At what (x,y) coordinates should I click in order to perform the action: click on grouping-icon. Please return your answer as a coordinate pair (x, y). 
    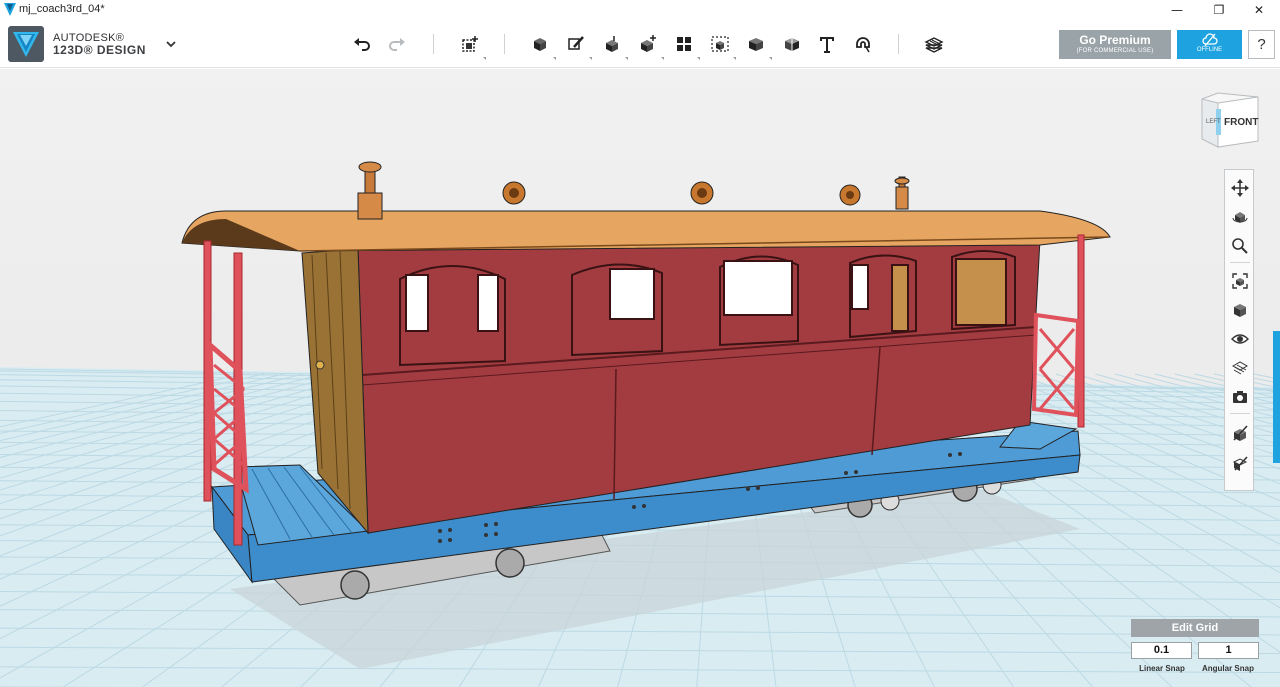
    Looking at the image, I should click on (720, 44).